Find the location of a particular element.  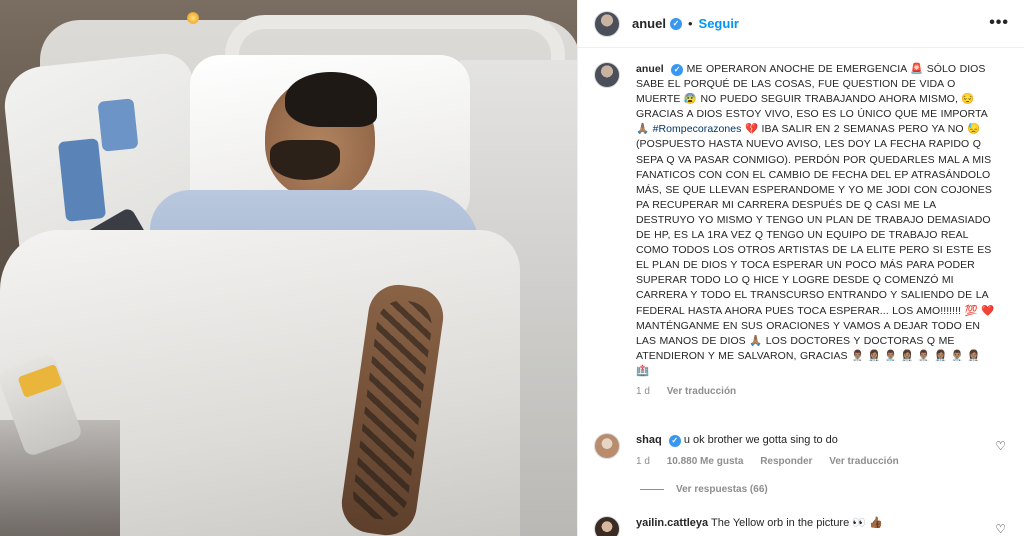

comment-text: shaq ✓ u ok brother we gotta sing to do is located at coordinates (806, 440).